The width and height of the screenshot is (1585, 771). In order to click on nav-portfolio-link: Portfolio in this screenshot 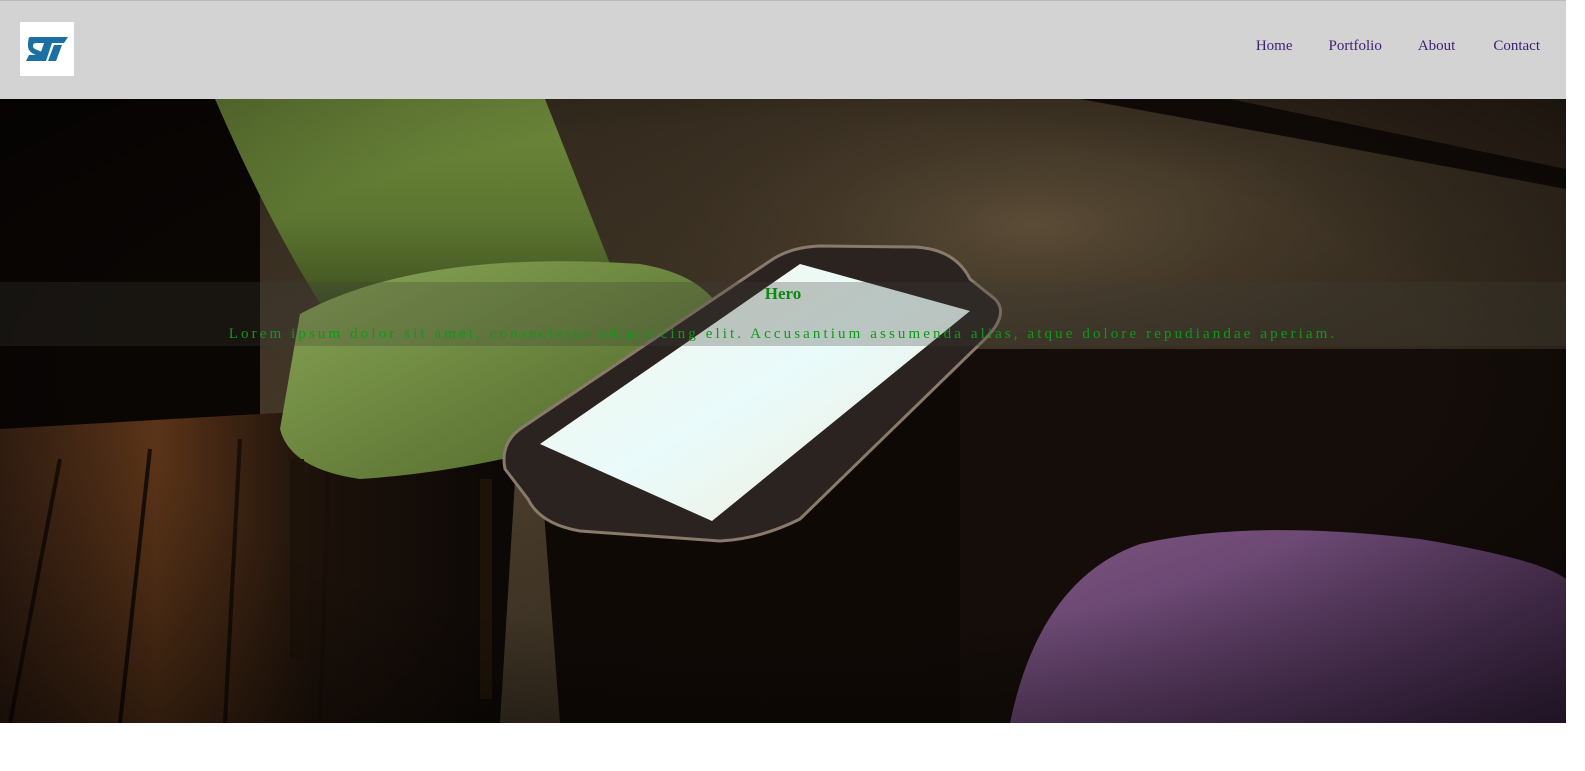, I will do `click(1355, 46)`.